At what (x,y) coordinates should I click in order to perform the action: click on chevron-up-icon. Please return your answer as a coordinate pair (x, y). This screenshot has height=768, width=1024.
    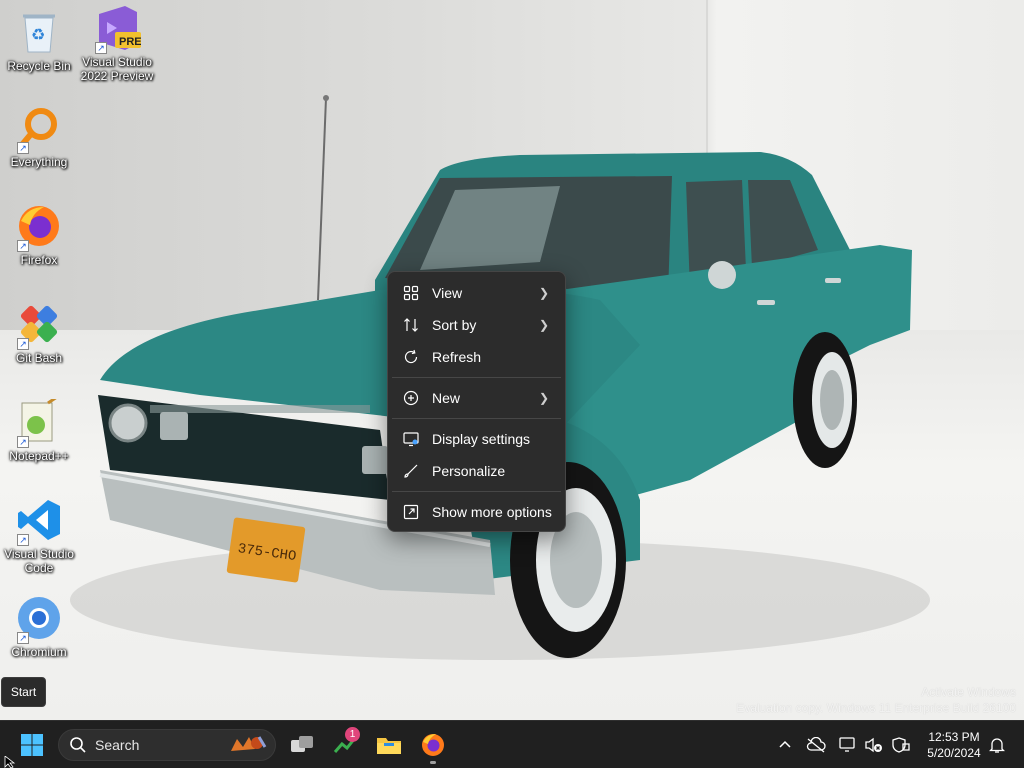
    Looking at the image, I should click on (785, 744).